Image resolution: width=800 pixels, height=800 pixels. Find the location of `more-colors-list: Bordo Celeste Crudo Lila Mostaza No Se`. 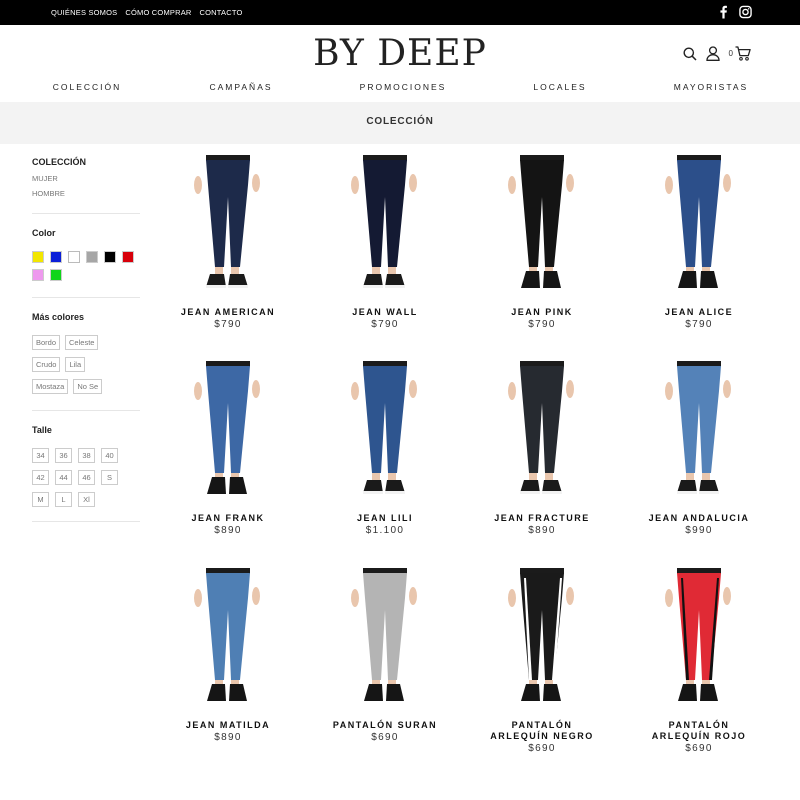

more-colors-list: Bordo Celeste Crudo Lila Mostaza No Se is located at coordinates (72, 364).